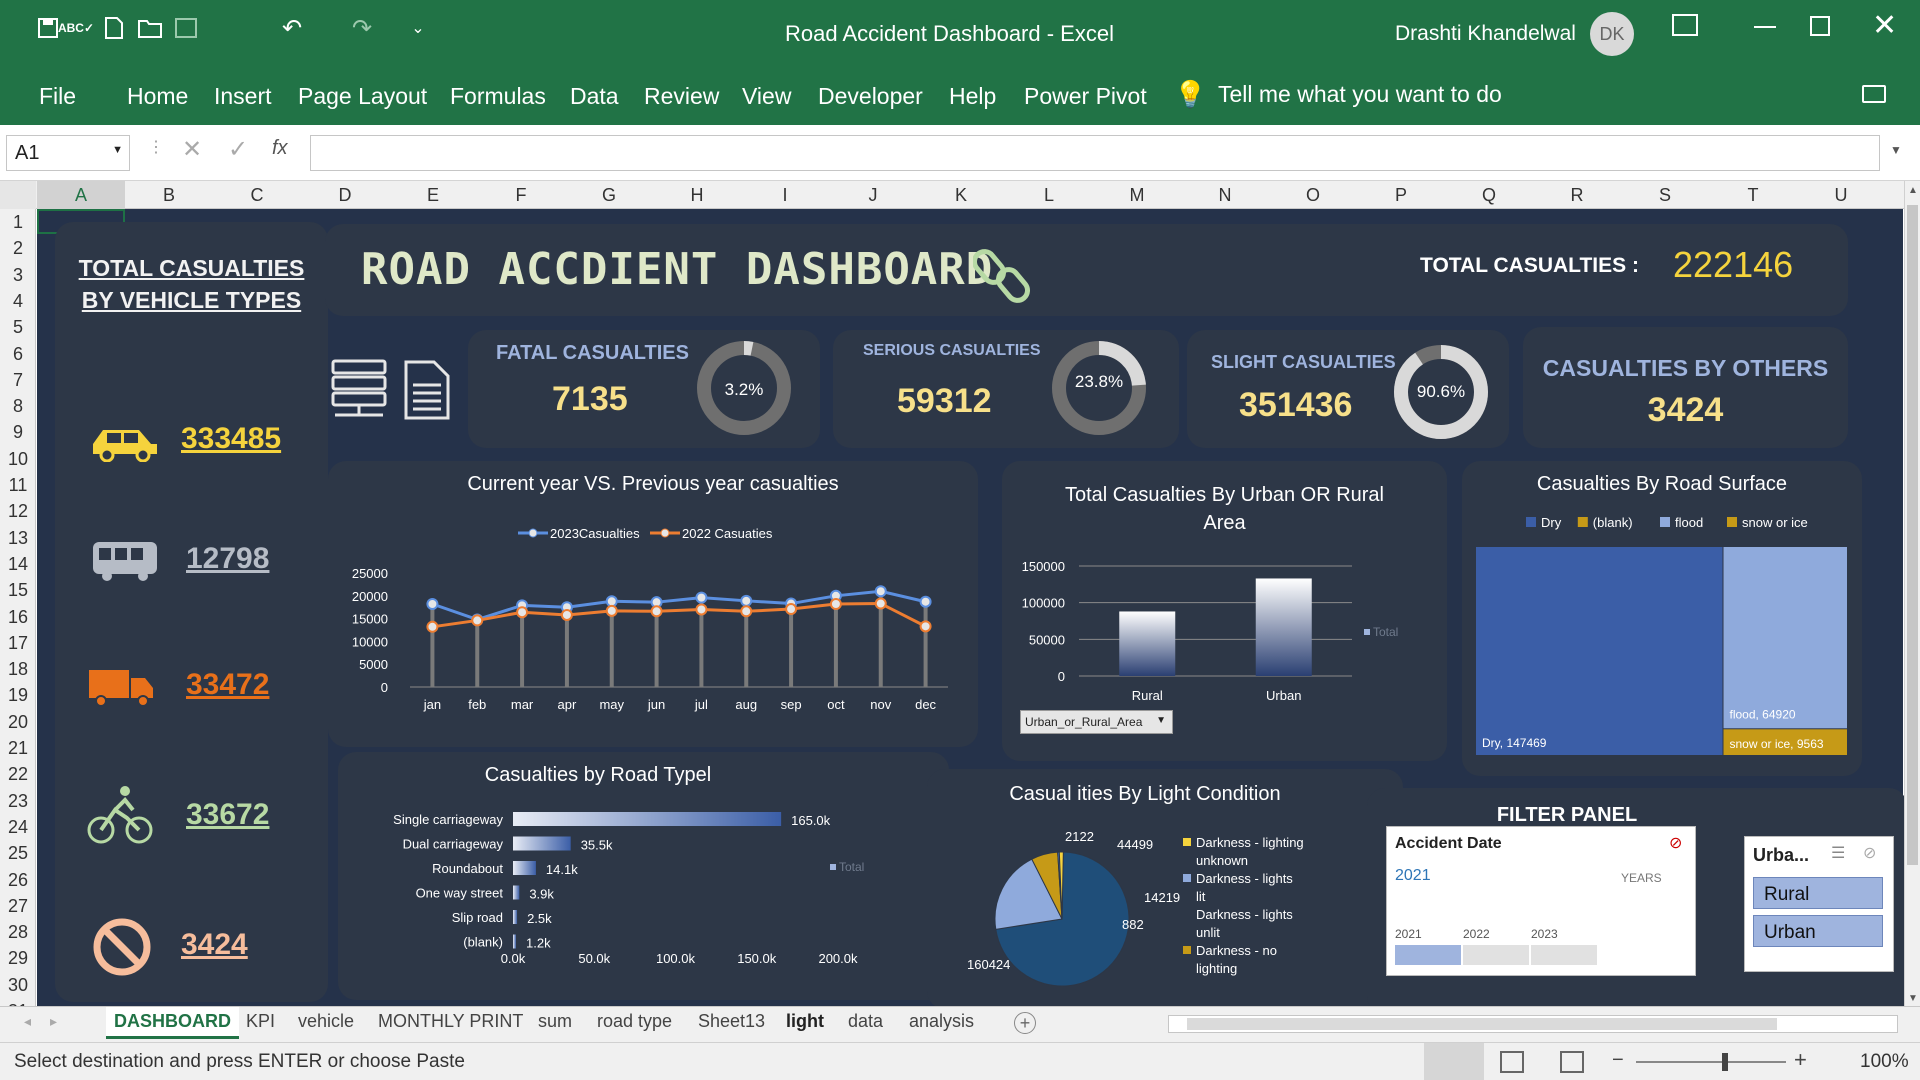 The image size is (1920, 1080). Describe the element at coordinates (362, 96) in the screenshot. I see `menu-page-layout: Page Layout` at that location.